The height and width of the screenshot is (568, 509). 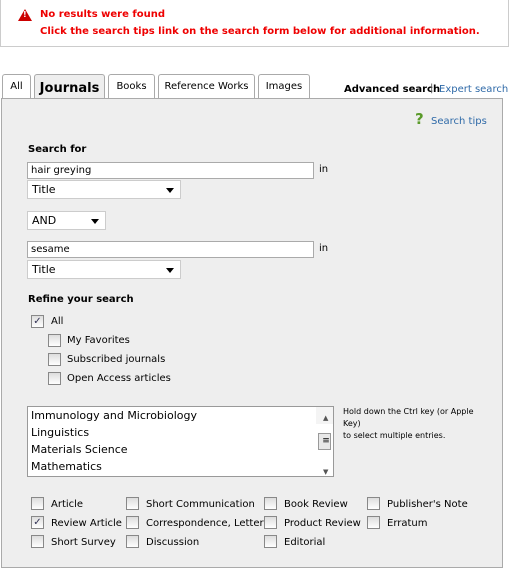 I want to click on operator-select: AND, so click(x=66, y=220).